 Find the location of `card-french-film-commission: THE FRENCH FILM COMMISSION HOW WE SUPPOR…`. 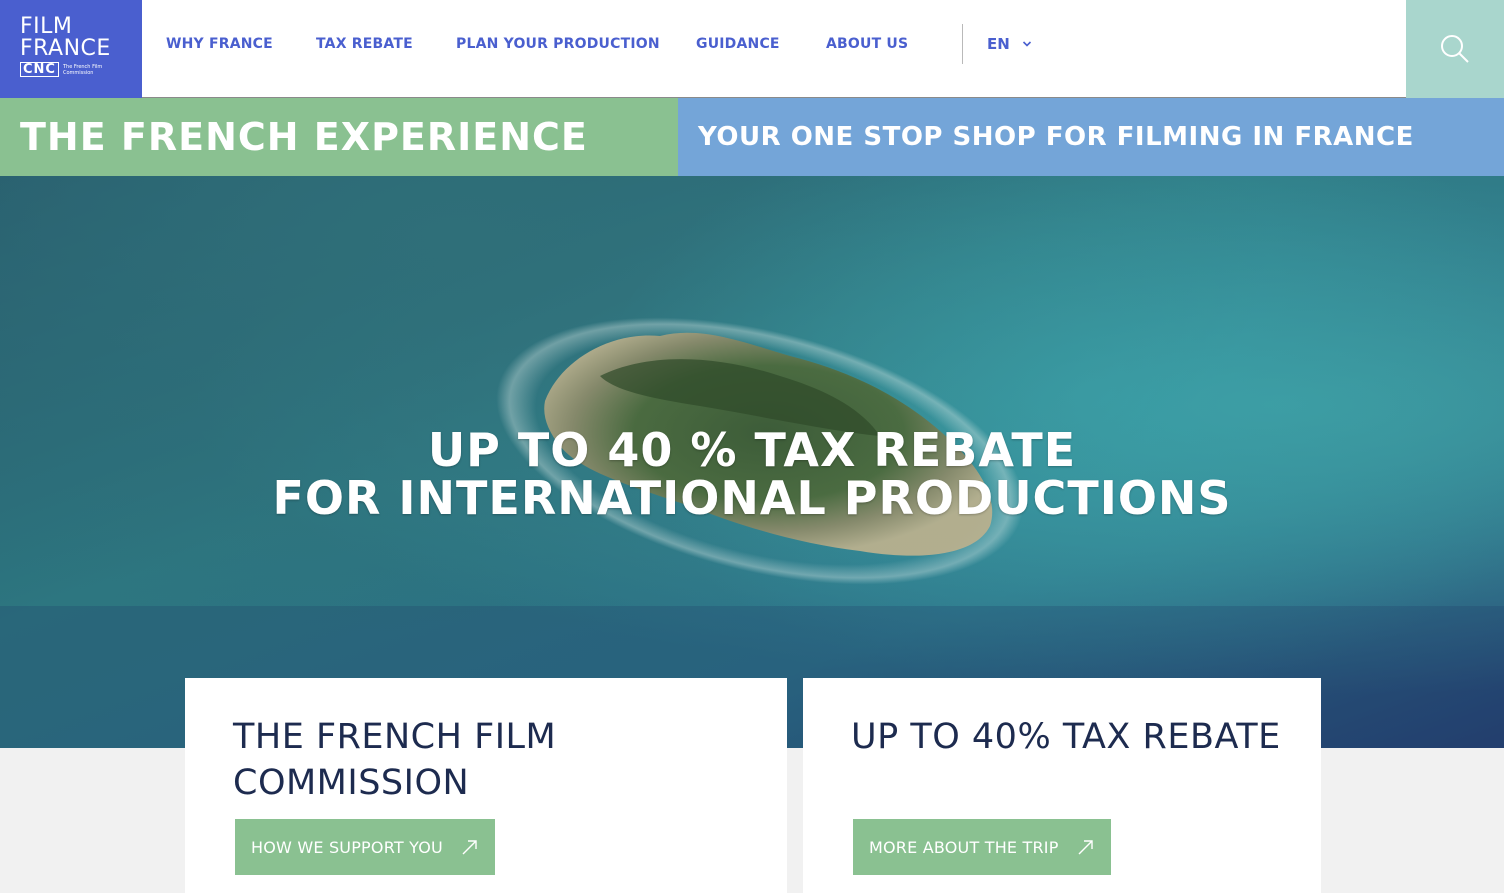

card-french-film-commission: THE FRENCH FILM COMMISSION HOW WE SUPPOR… is located at coordinates (486, 785).